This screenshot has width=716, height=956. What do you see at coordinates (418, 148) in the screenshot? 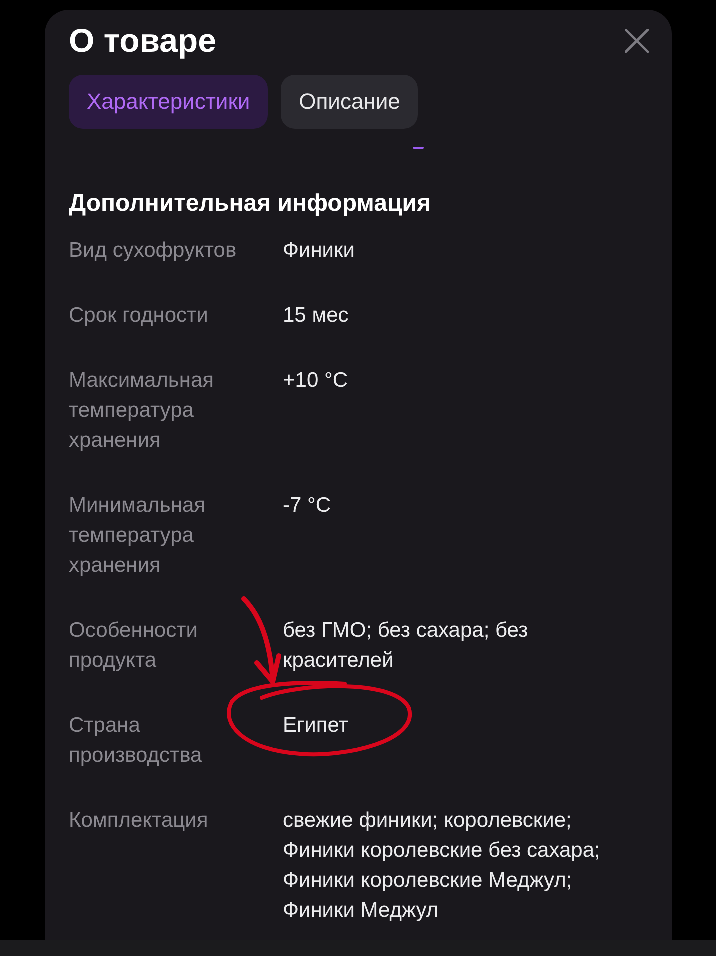
I see `underline-mark` at bounding box center [418, 148].